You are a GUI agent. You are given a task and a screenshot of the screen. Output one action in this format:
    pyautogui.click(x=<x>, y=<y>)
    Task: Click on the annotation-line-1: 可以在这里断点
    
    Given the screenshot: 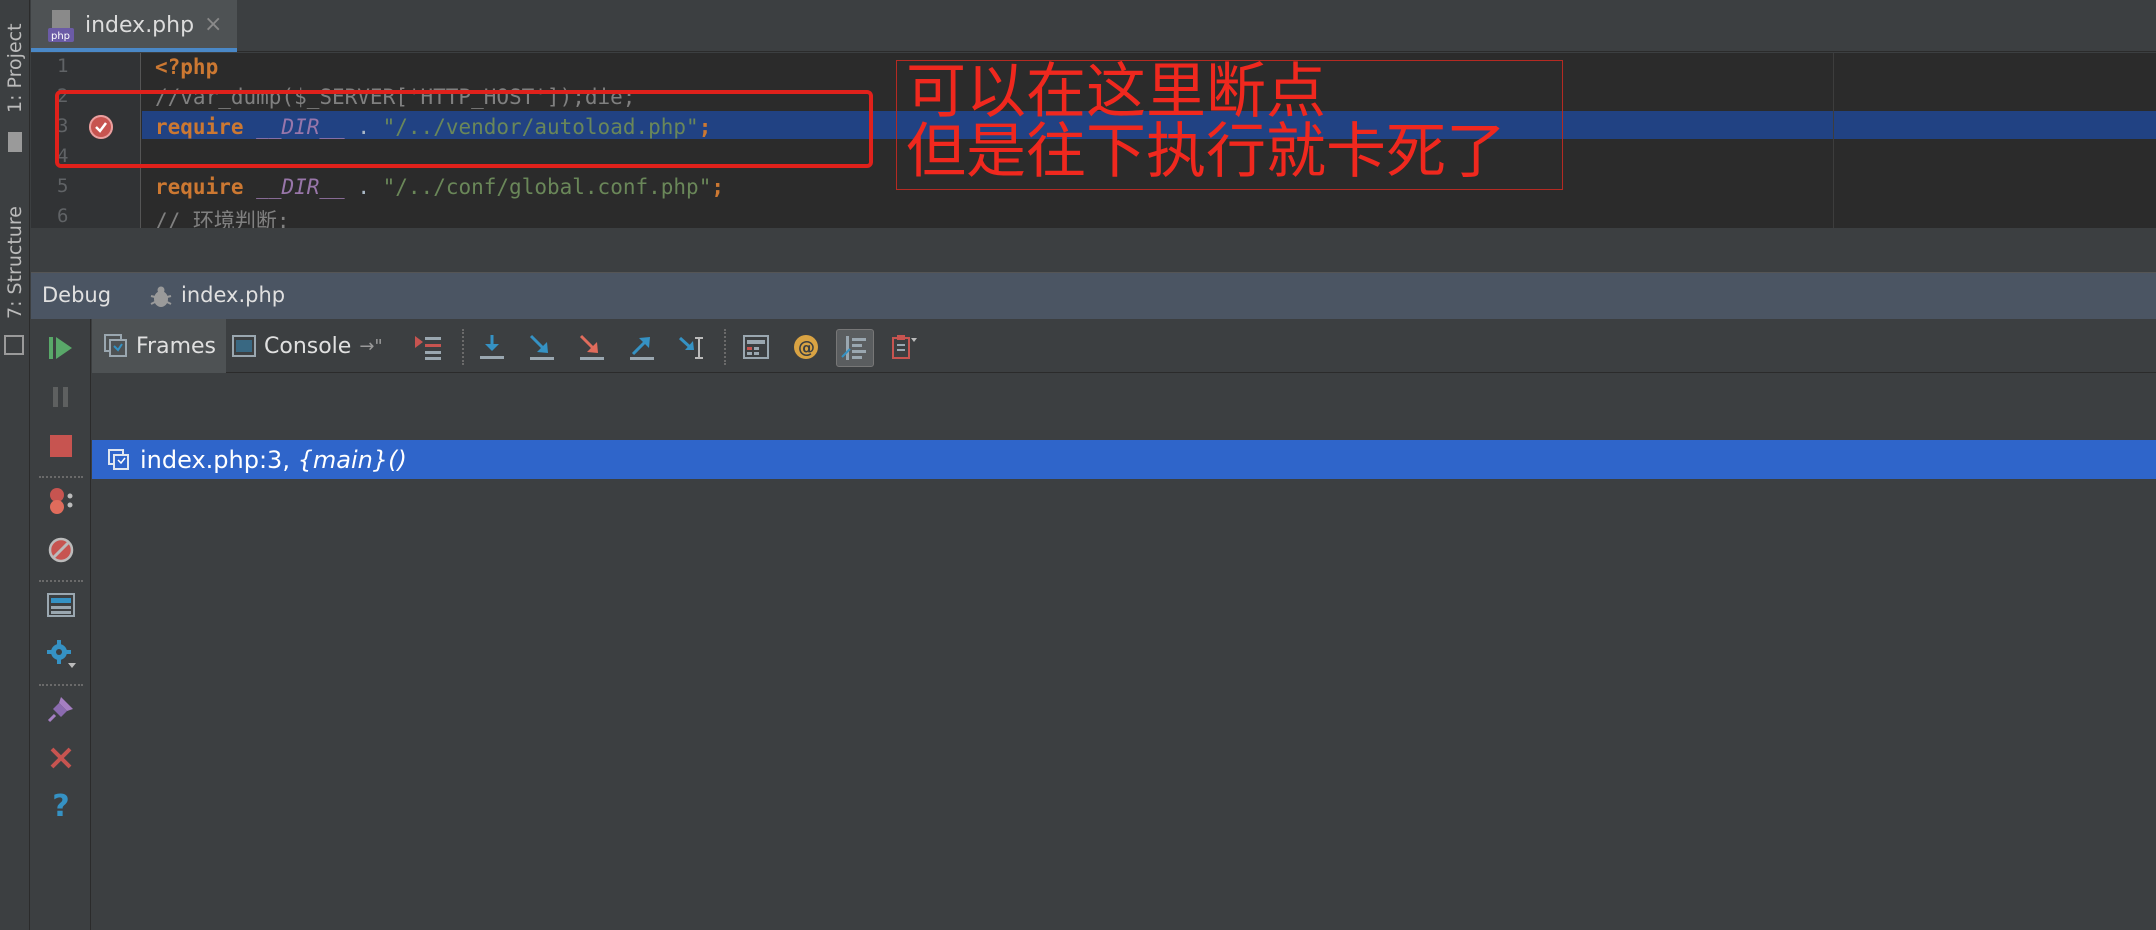 What is the action you would take?
    pyautogui.click(x=1116, y=92)
    